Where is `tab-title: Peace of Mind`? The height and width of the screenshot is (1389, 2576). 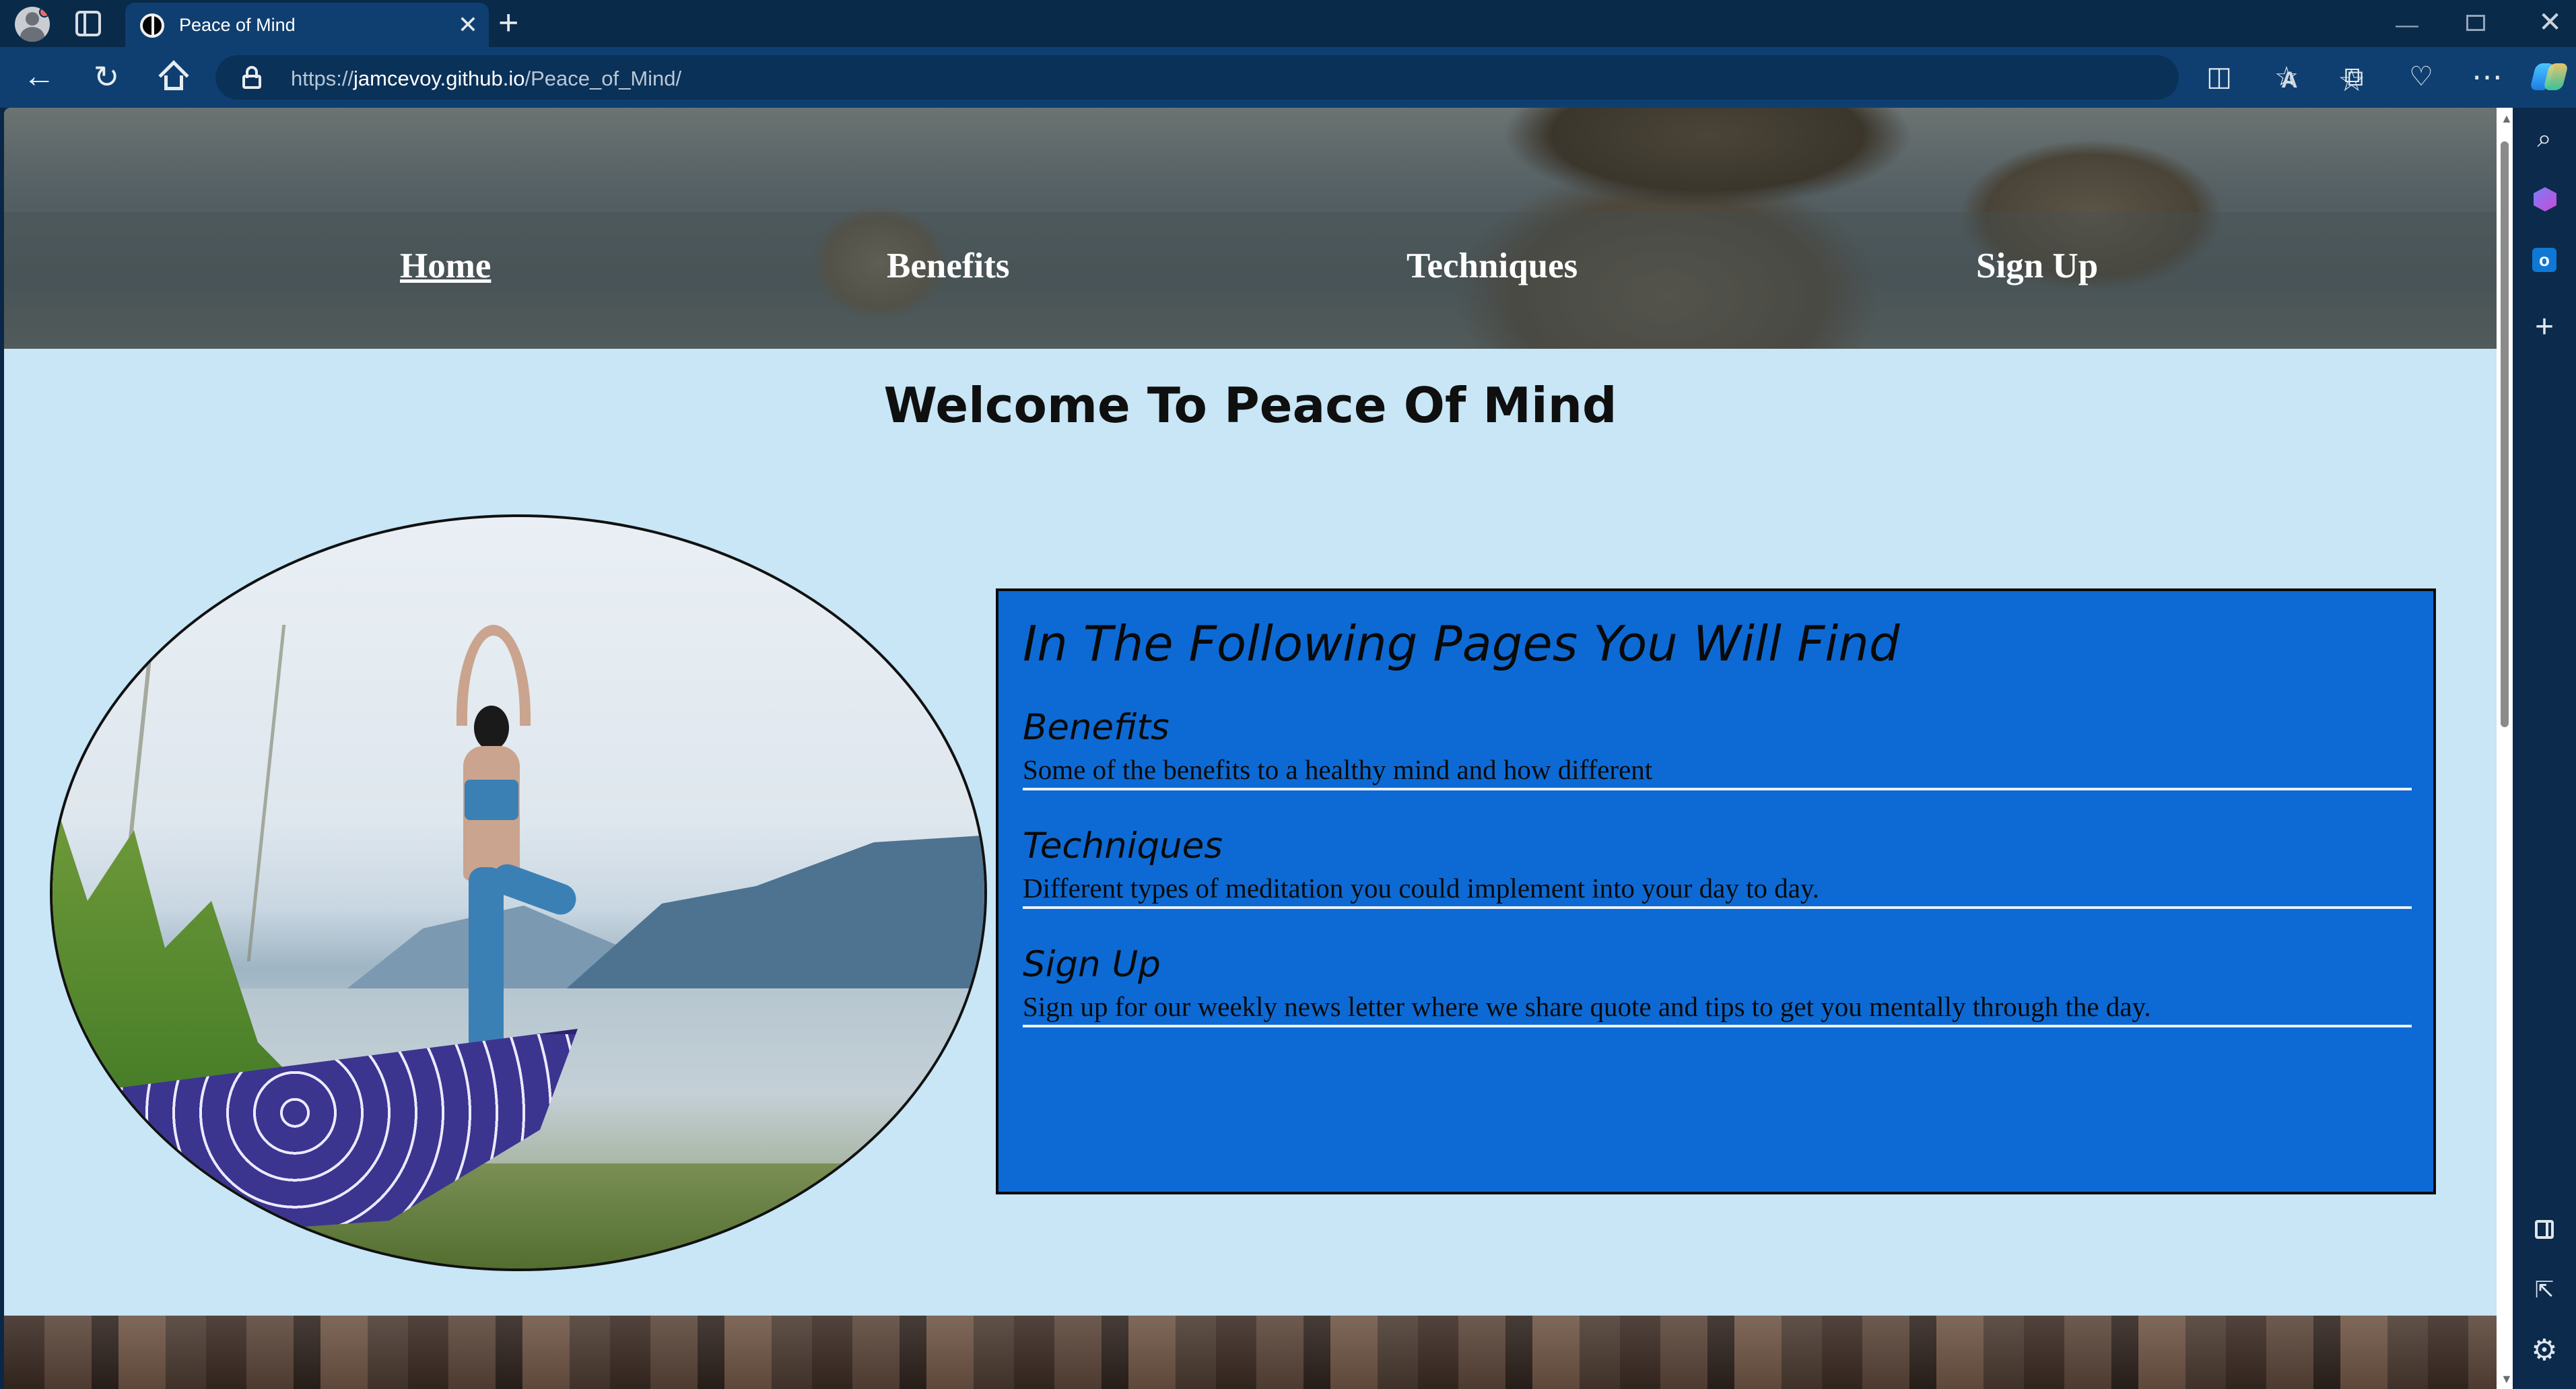
tab-title: Peace of Mind is located at coordinates (237, 25).